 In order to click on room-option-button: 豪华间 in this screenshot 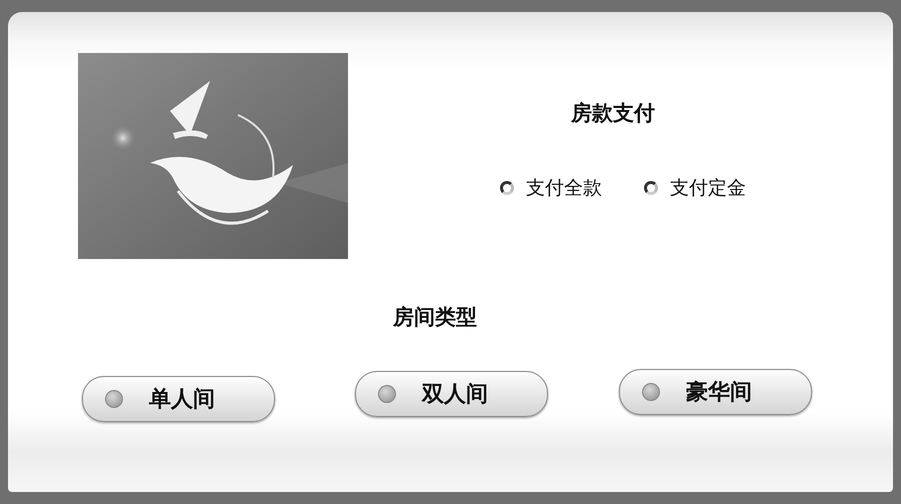, I will do `click(715, 392)`.